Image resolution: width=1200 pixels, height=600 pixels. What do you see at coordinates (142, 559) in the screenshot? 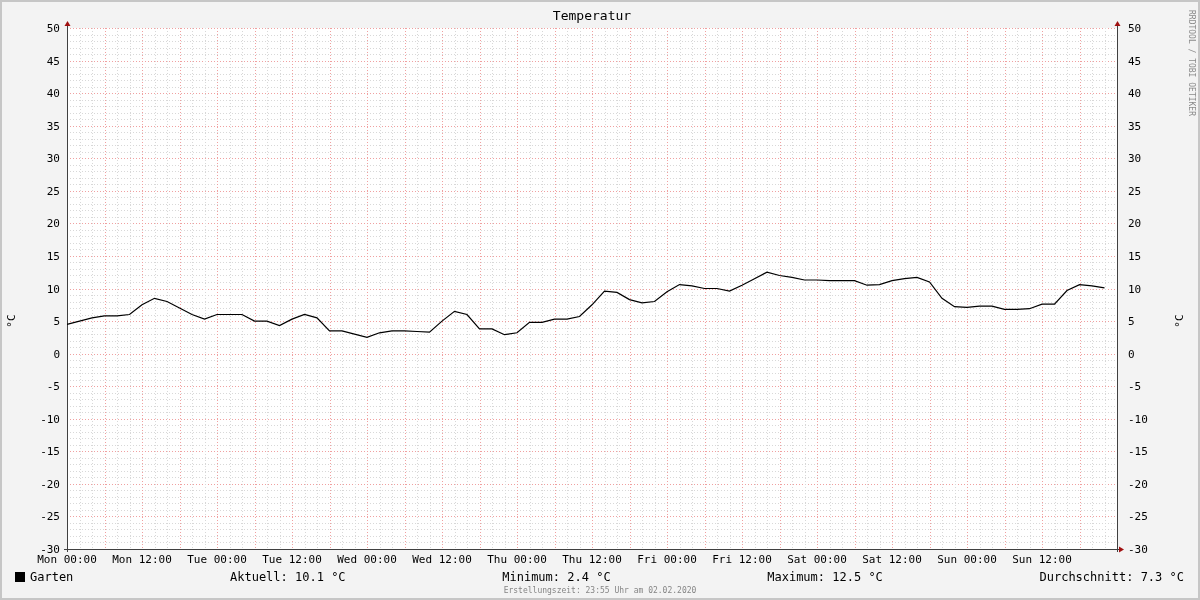
I see `axis-tick-label: Mon 12:00` at bounding box center [142, 559].